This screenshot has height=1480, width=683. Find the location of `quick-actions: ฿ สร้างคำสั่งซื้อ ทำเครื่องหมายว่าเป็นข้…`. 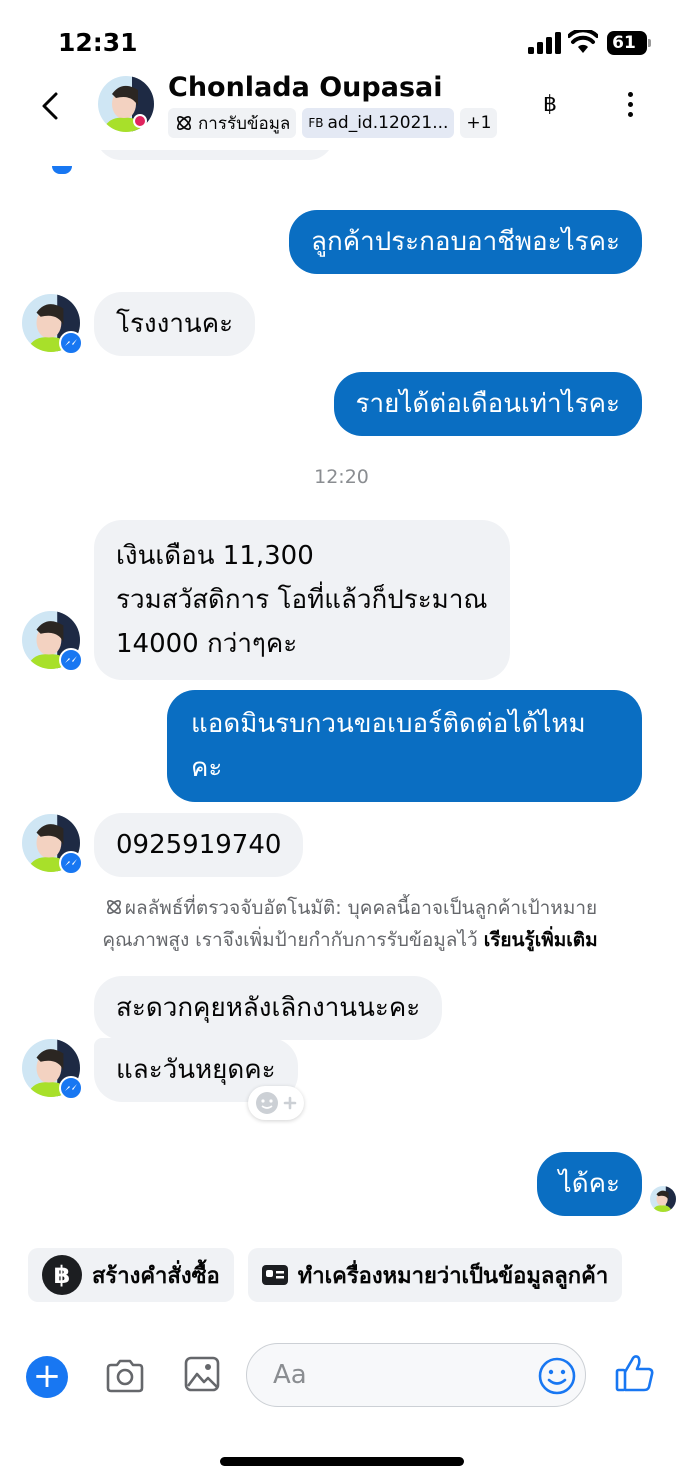

quick-actions: ฿ สร้างคำสั่งซื้อ ทำเครื่องหมายว่าเป็นข้… is located at coordinates (325, 1275).